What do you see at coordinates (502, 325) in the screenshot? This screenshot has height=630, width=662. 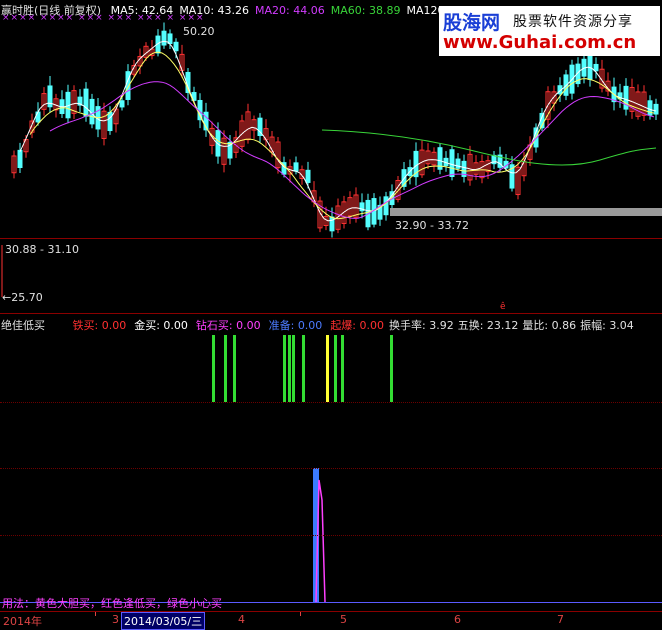 I see `stat-value: 23.12` at bounding box center [502, 325].